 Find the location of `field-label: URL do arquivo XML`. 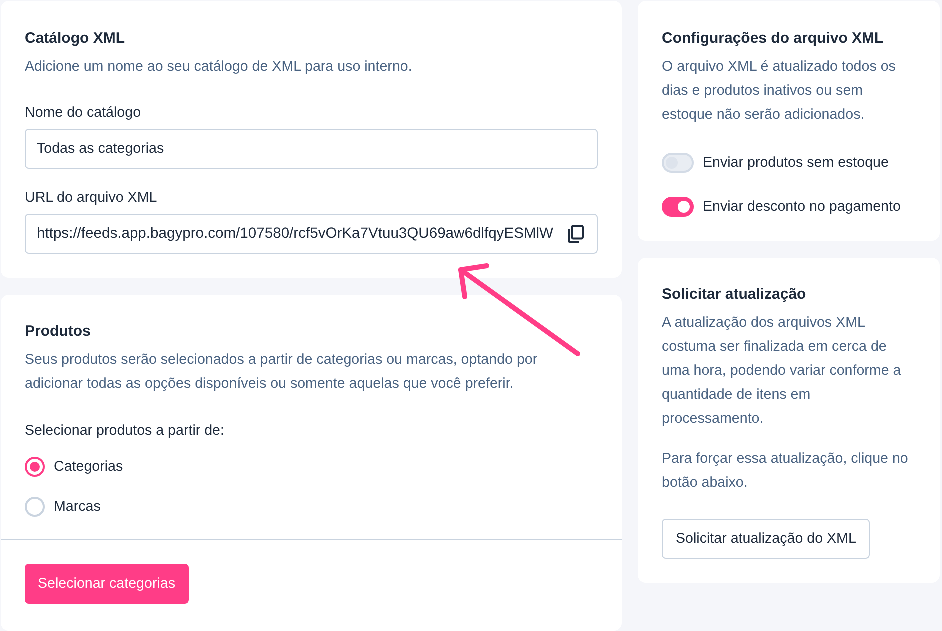

field-label: URL do arquivo XML is located at coordinates (91, 198).